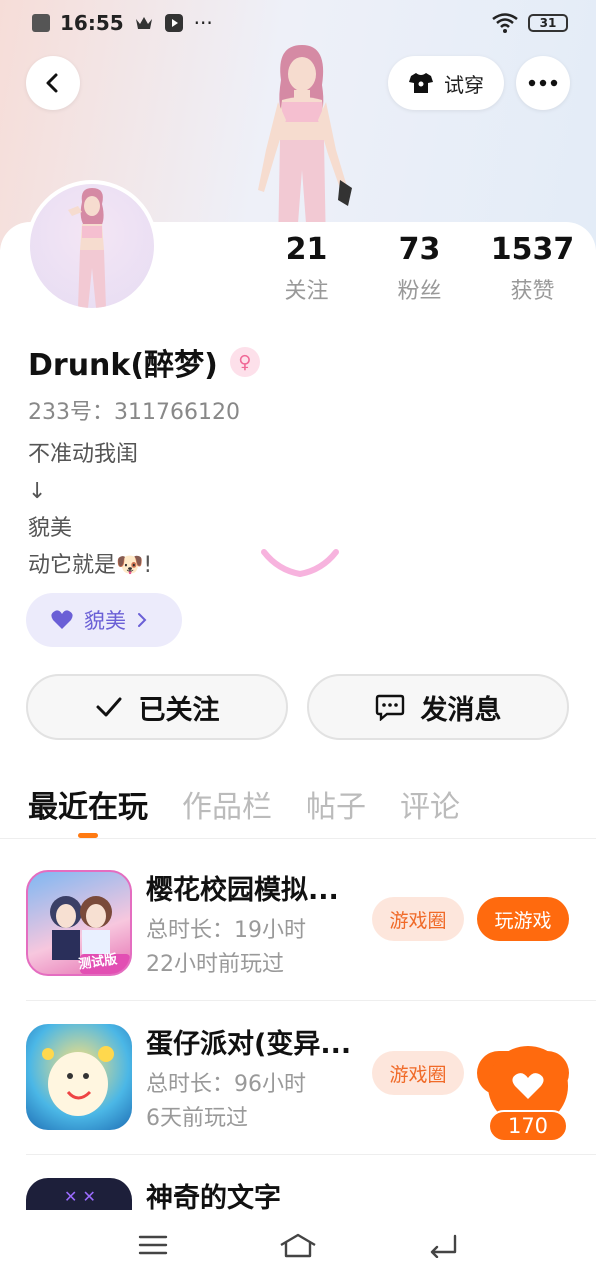 This screenshot has width=596, height=1280. Describe the element at coordinates (123, 365) in the screenshot. I see `profile-name: Drunk(醉梦)` at that location.